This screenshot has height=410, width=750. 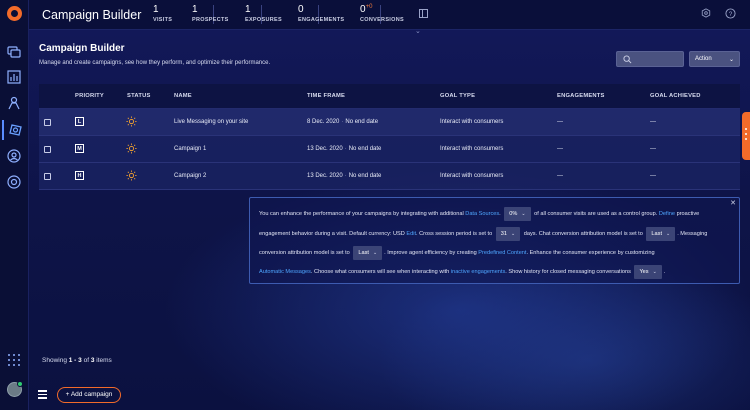 I want to click on campaigns-icon, so click(x=14, y=130).